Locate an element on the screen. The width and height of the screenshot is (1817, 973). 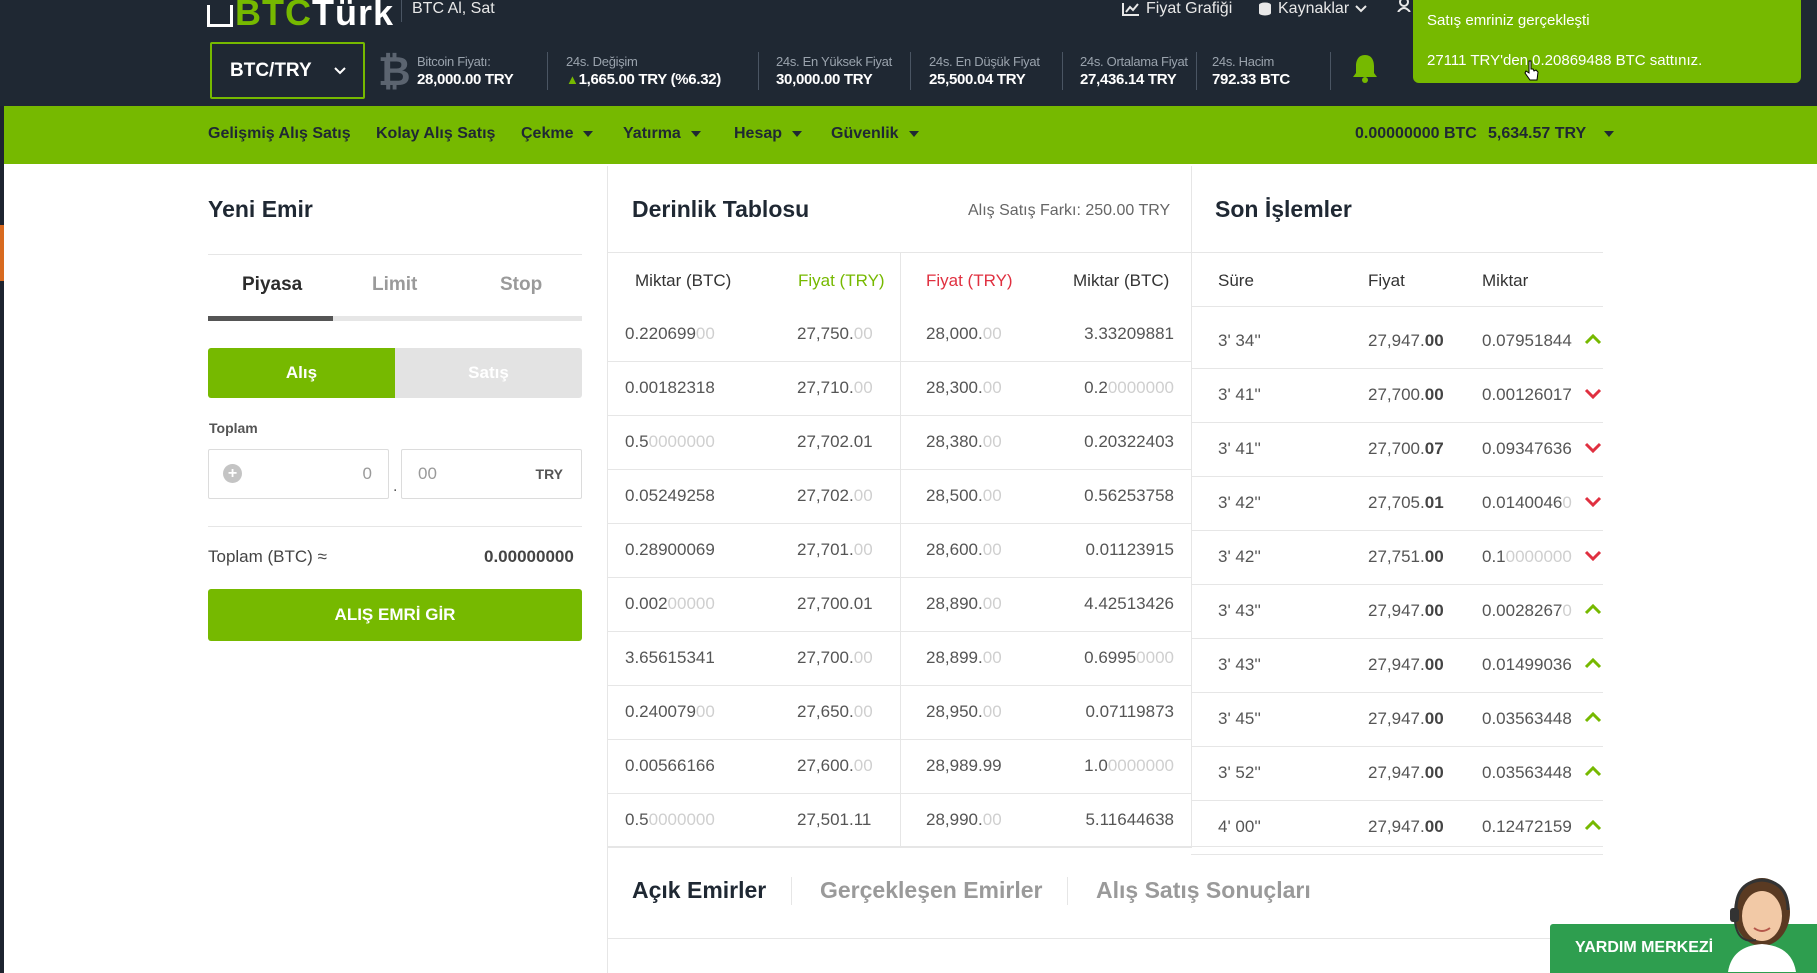
support-agent-avatar is located at coordinates (1759, 922).